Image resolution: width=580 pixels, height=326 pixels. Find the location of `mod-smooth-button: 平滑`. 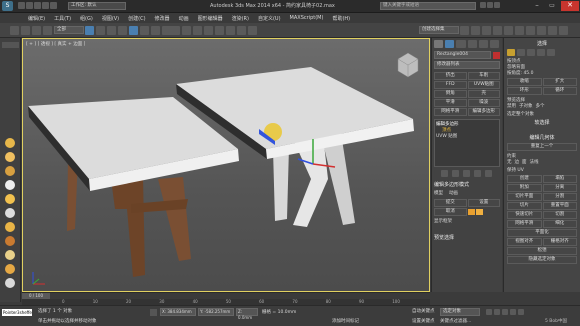

mod-smooth-button: 平滑 is located at coordinates (450, 103).